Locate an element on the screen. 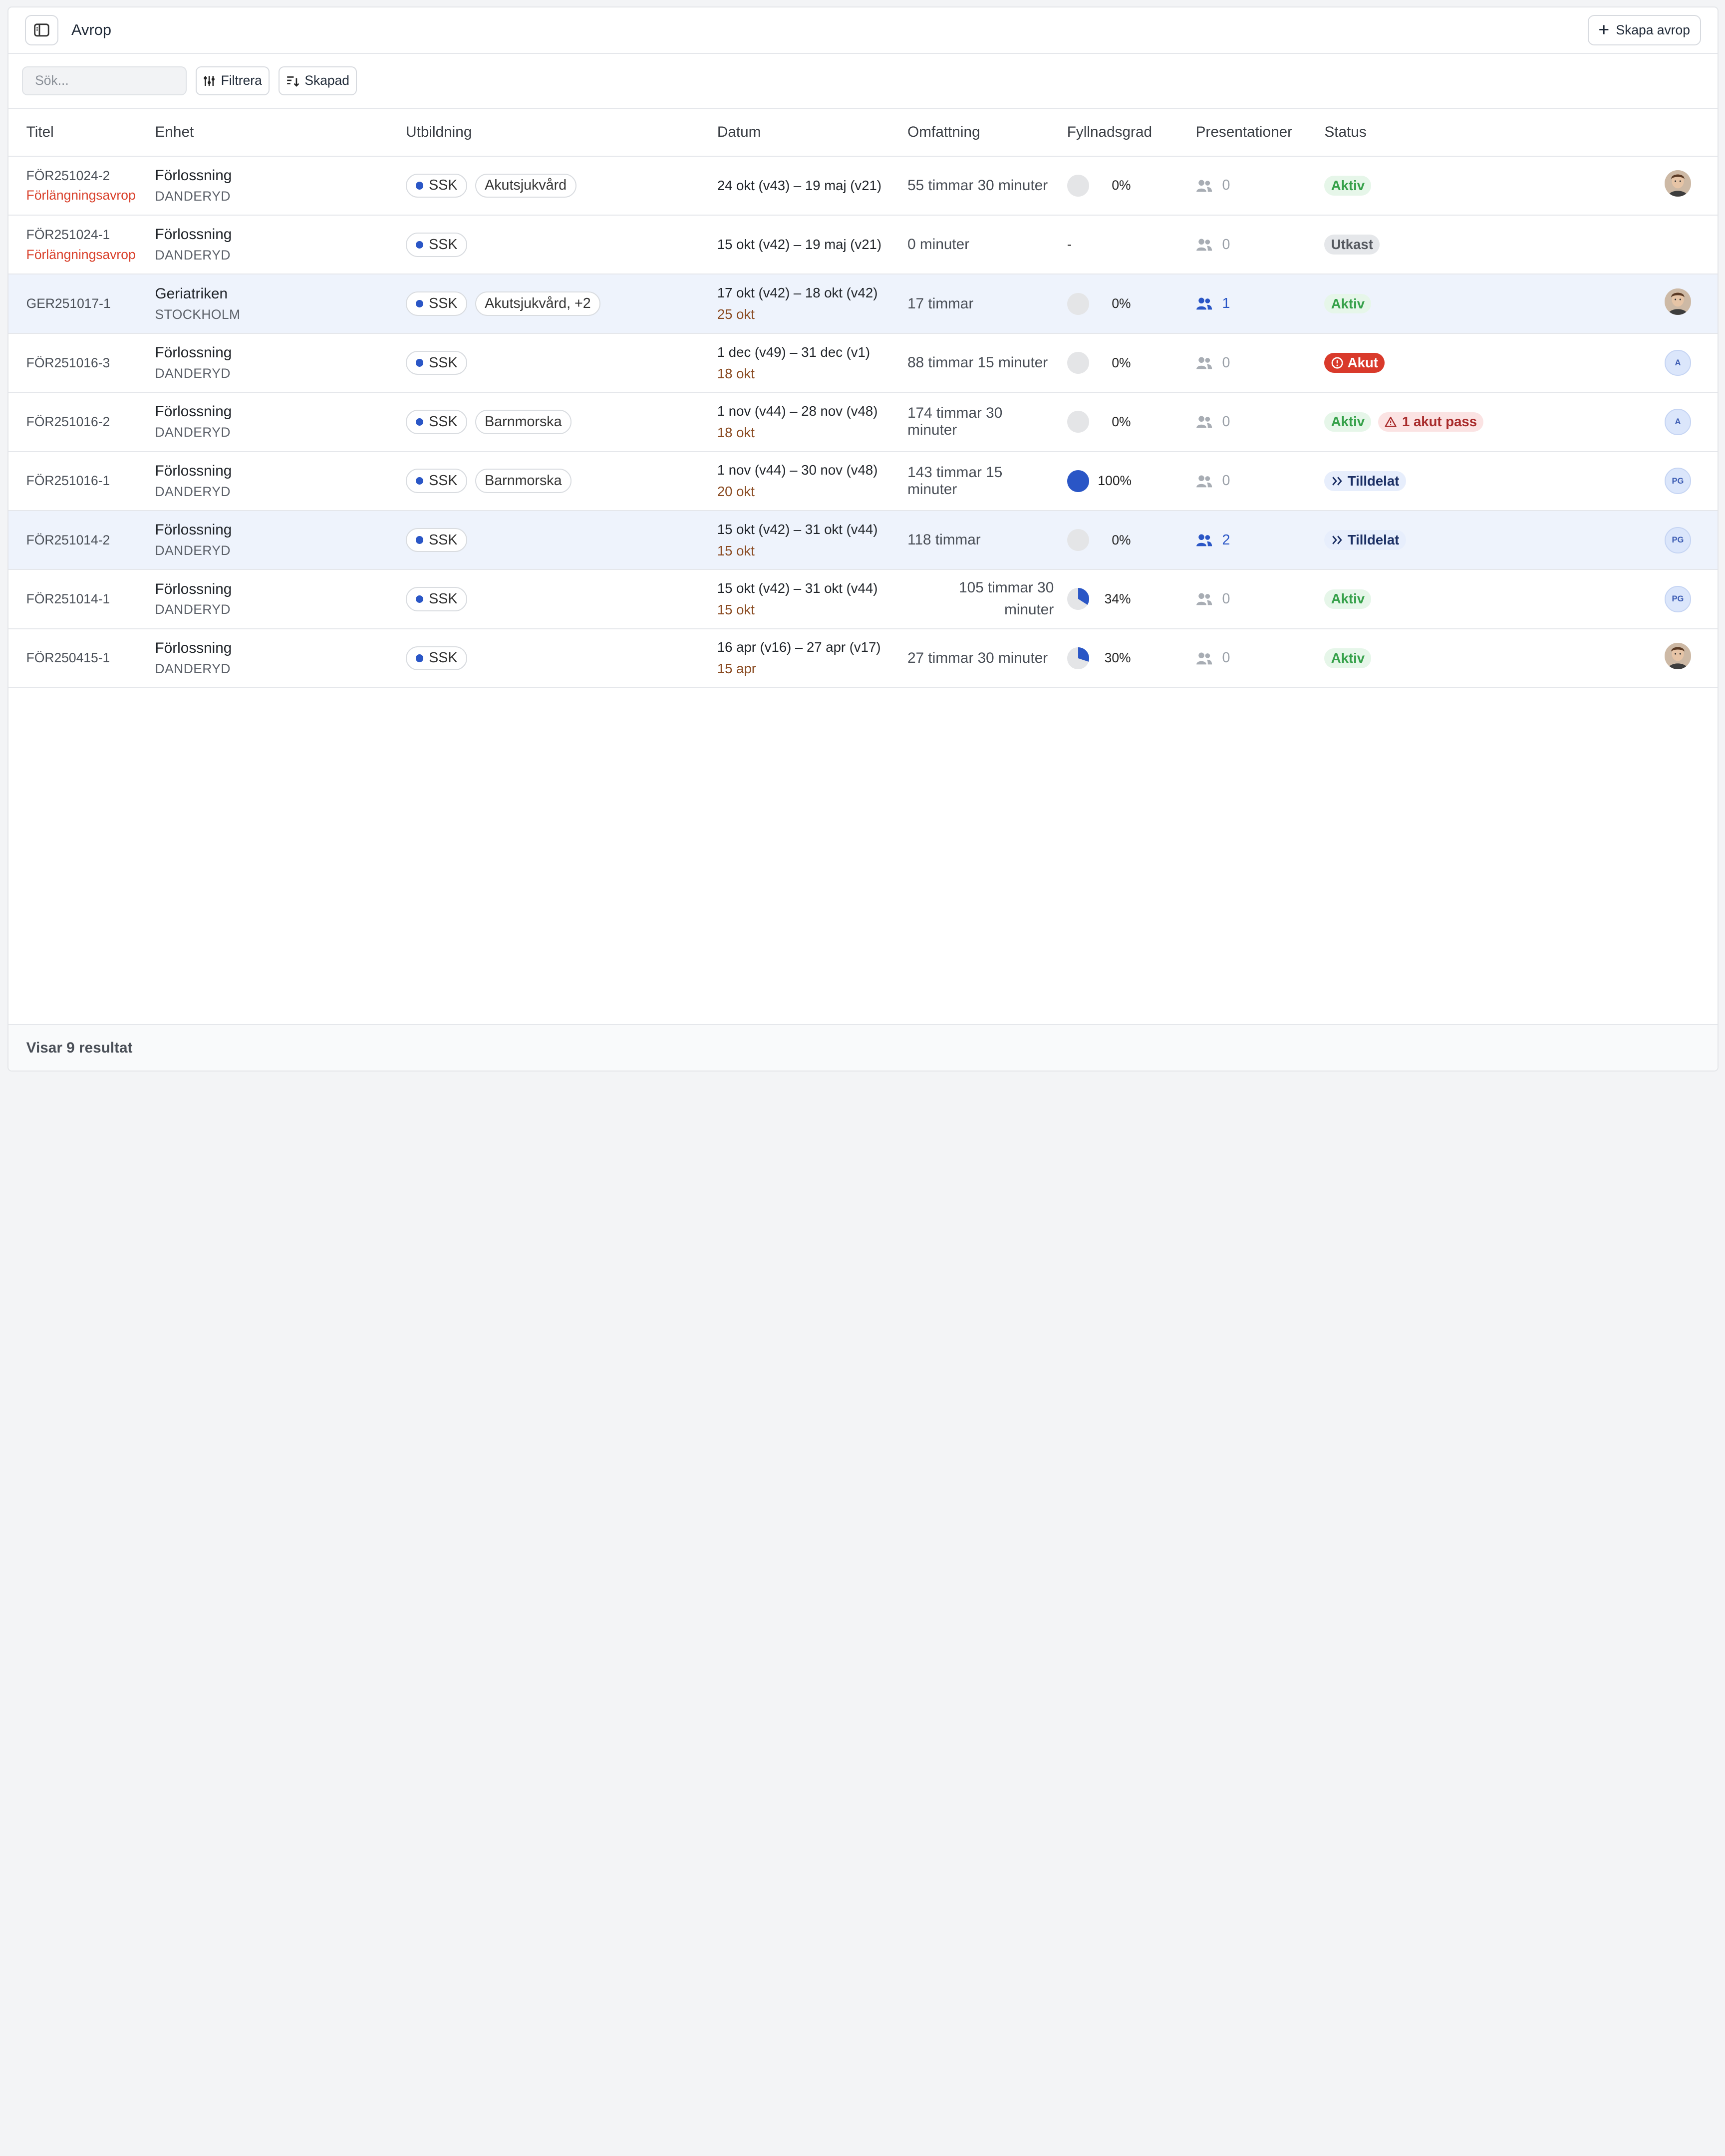  plus-icon: + is located at coordinates (1604, 29).